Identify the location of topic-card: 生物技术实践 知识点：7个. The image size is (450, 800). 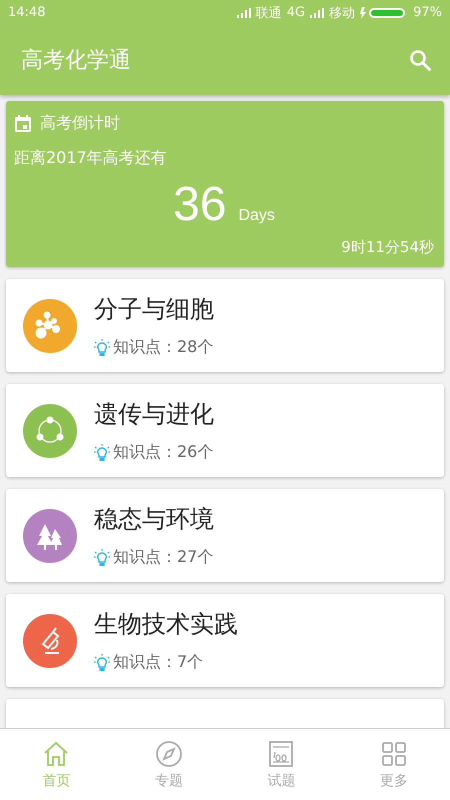
(225, 640).